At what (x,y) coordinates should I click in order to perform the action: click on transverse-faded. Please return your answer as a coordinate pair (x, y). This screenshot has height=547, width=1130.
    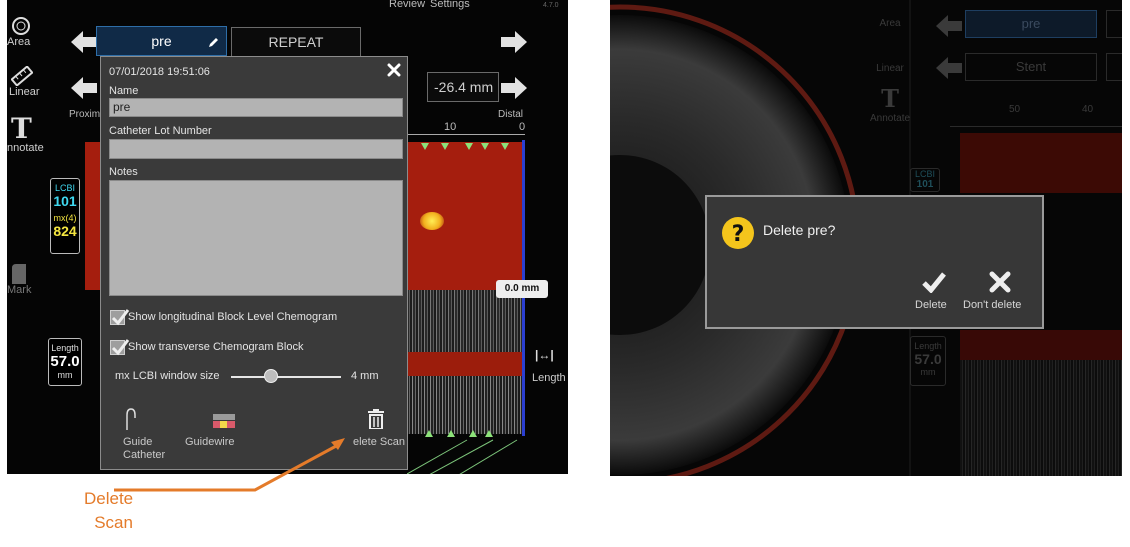
    Looking at the image, I should click on (1041, 345).